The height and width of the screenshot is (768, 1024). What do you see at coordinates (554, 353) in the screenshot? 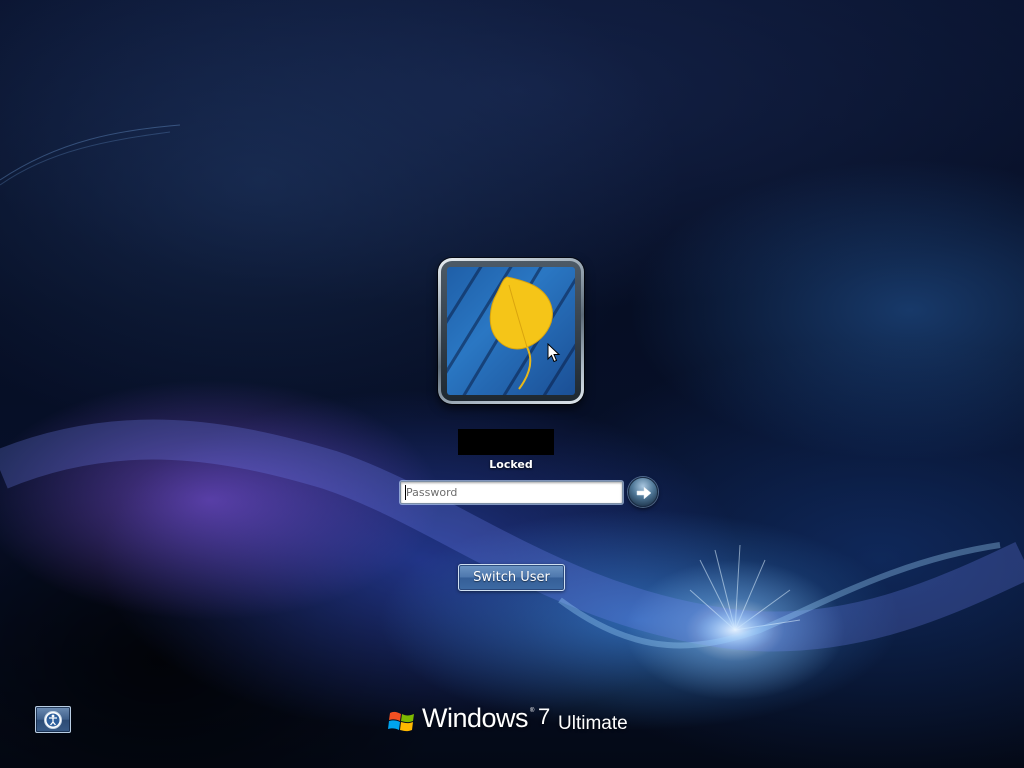
I see `mouse-pointer-icon` at bounding box center [554, 353].